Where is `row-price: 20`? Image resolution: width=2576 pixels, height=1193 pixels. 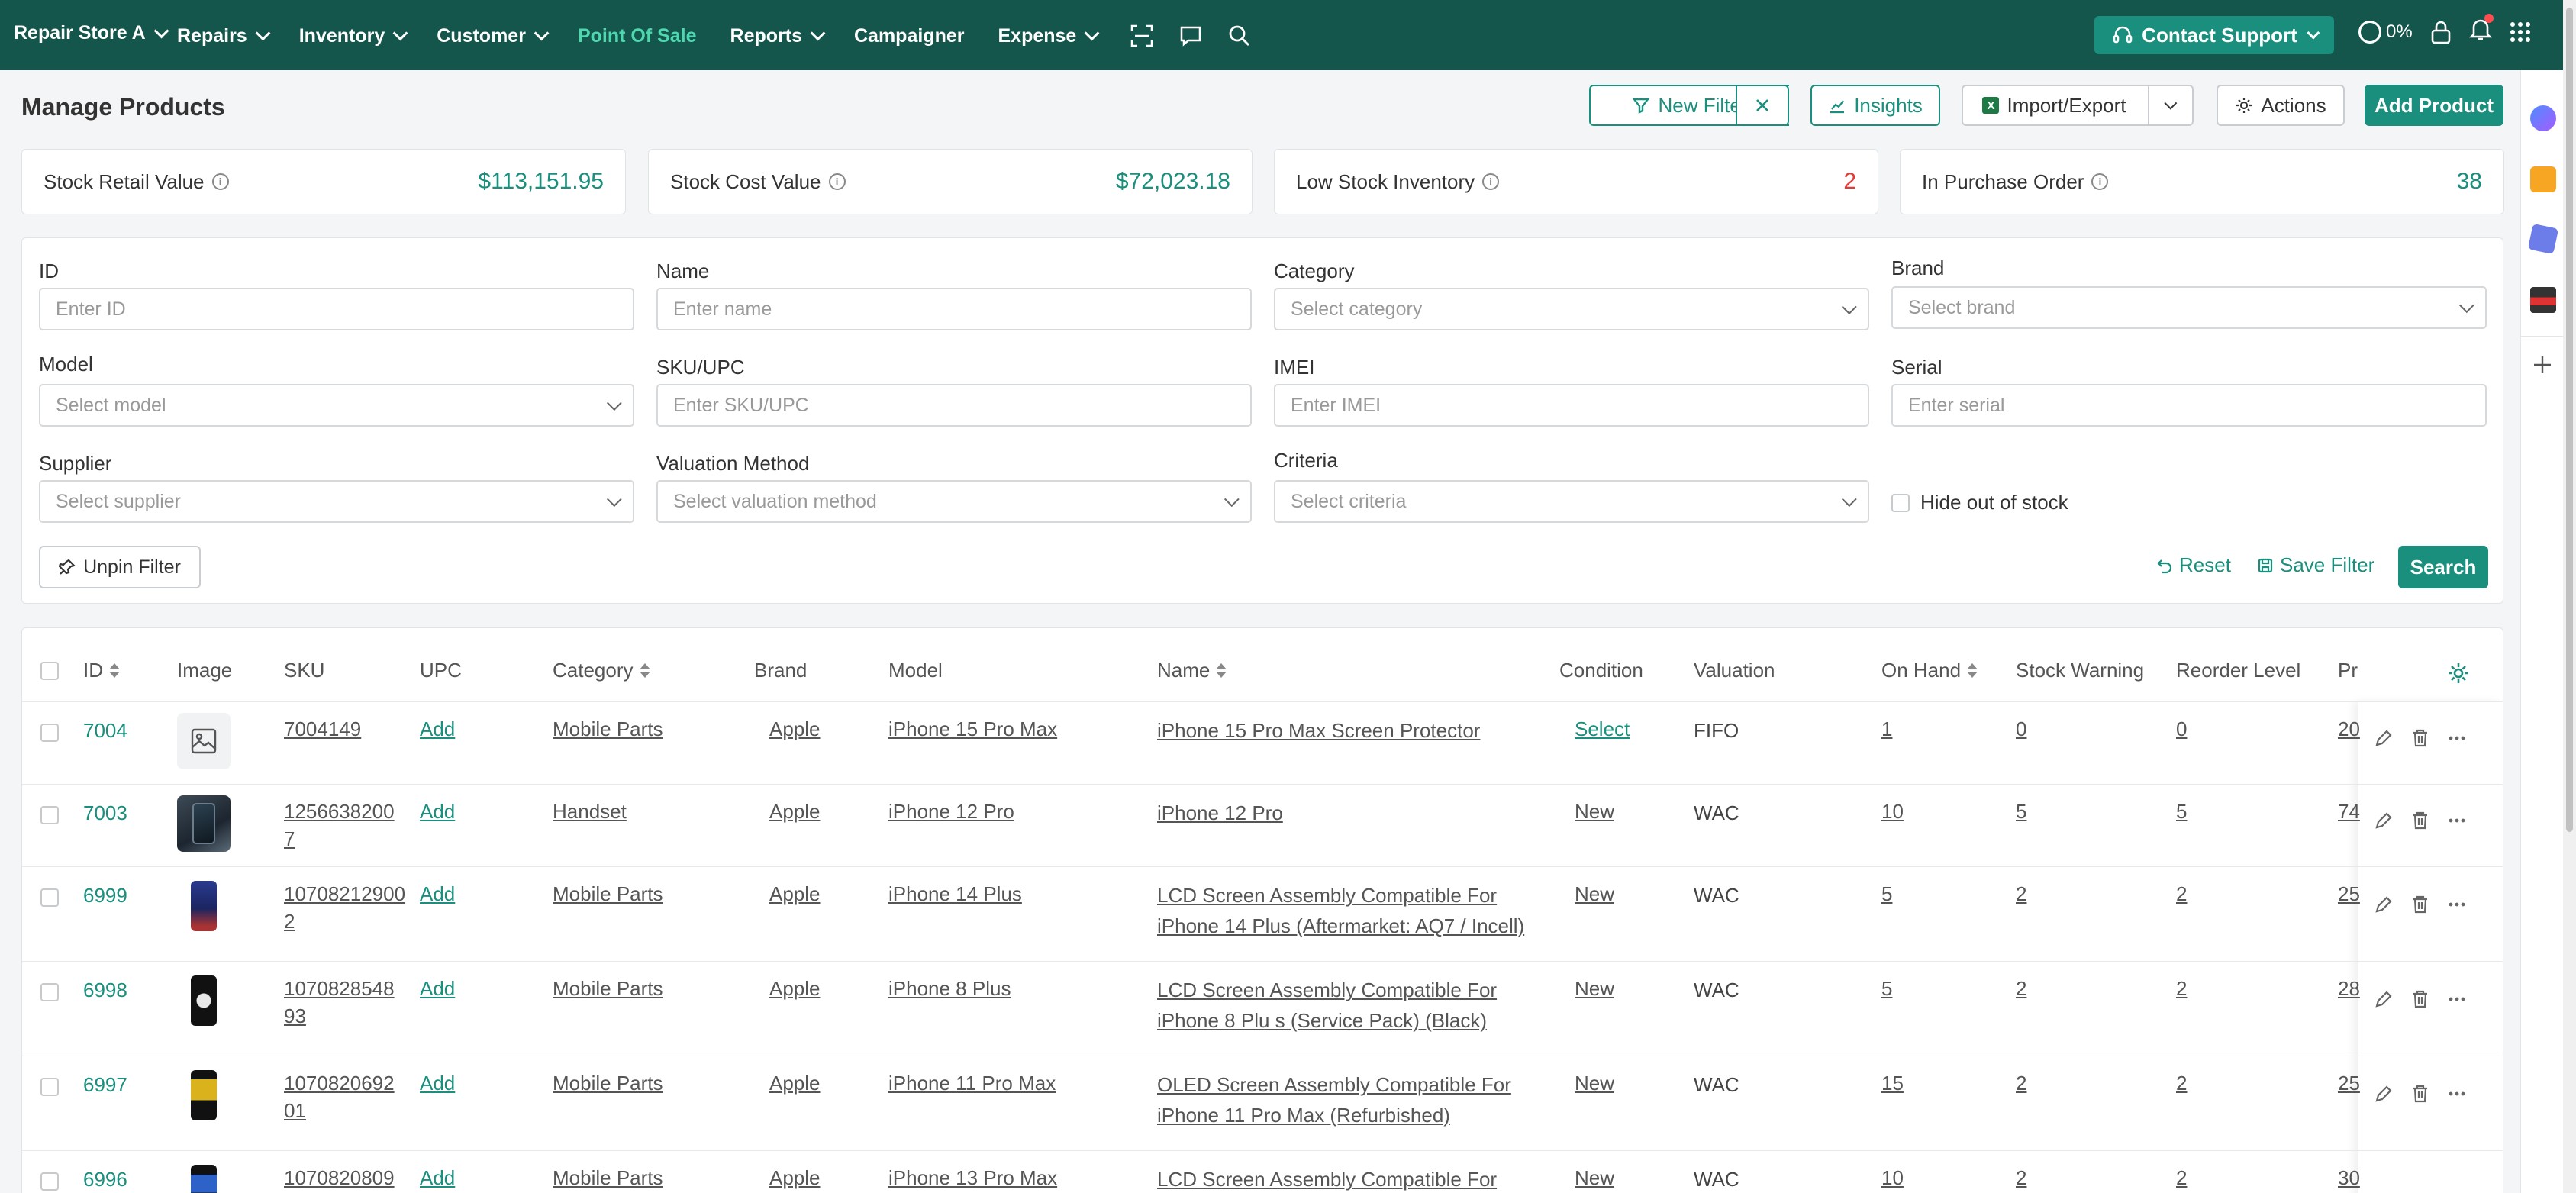
row-price: 20 is located at coordinates (2349, 728).